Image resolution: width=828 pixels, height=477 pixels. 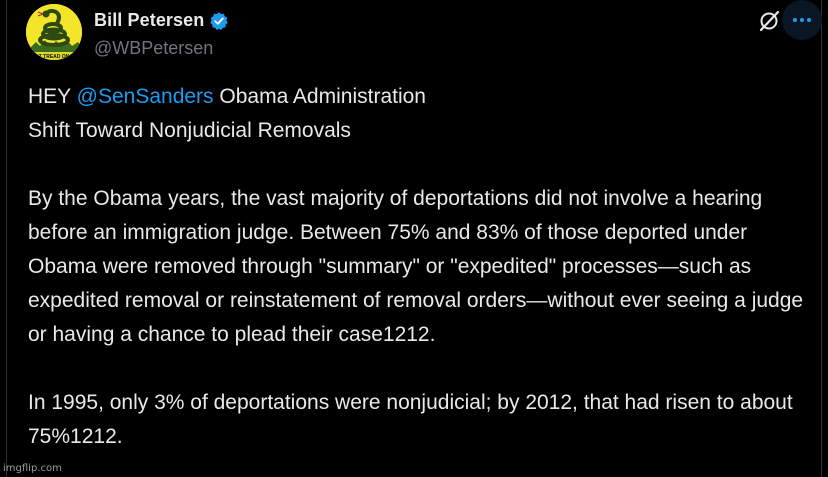 I want to click on gadsden-flag-icon: T TREAD ON, so click(x=54, y=32).